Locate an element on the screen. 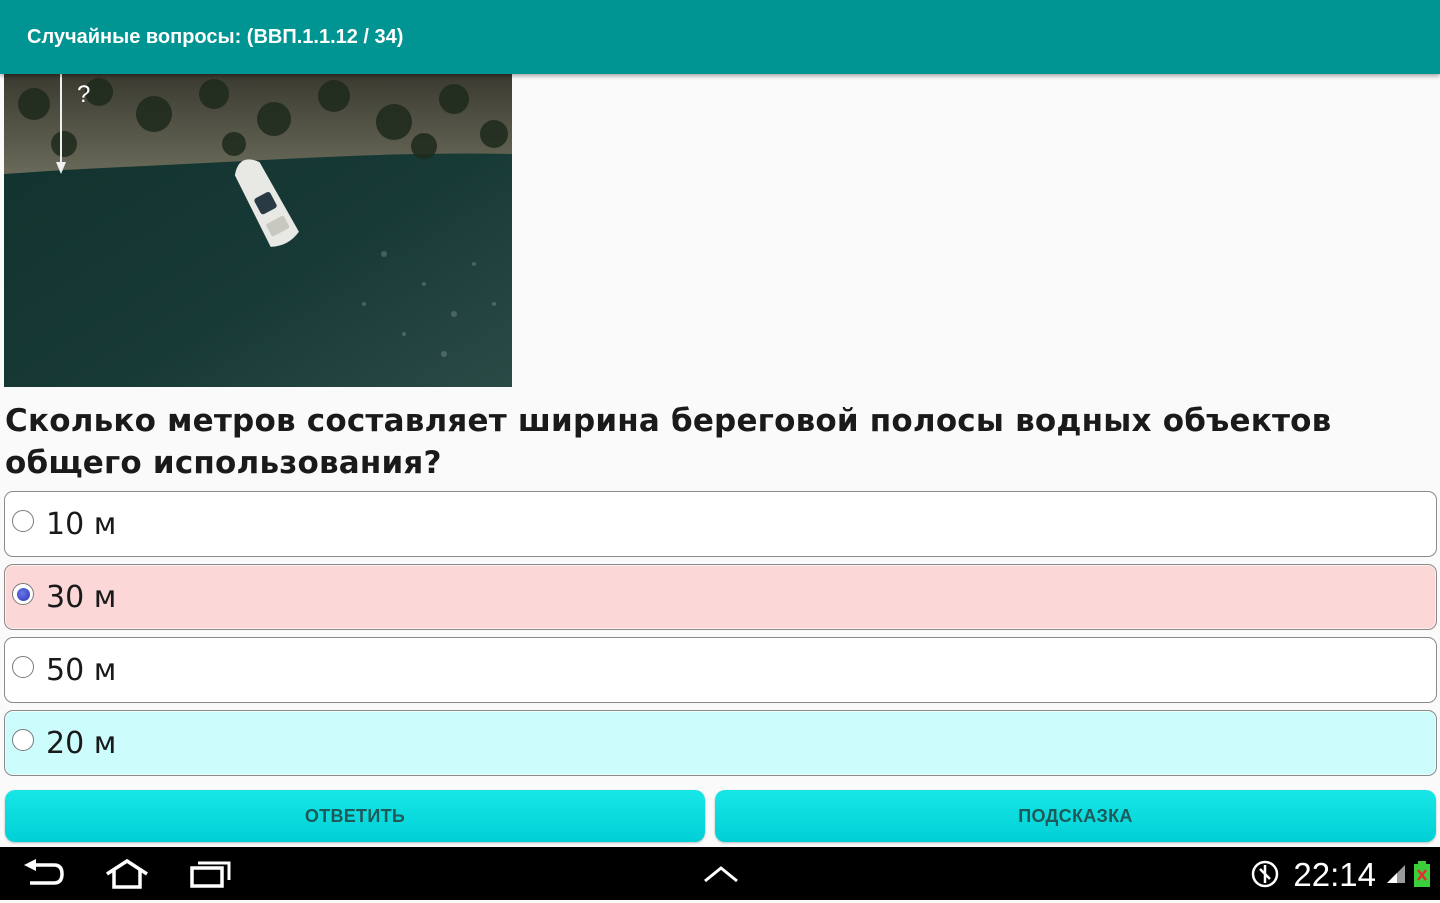 This screenshot has height=903, width=1440. system-navigation-bar: 22:14 is located at coordinates (720, 873).